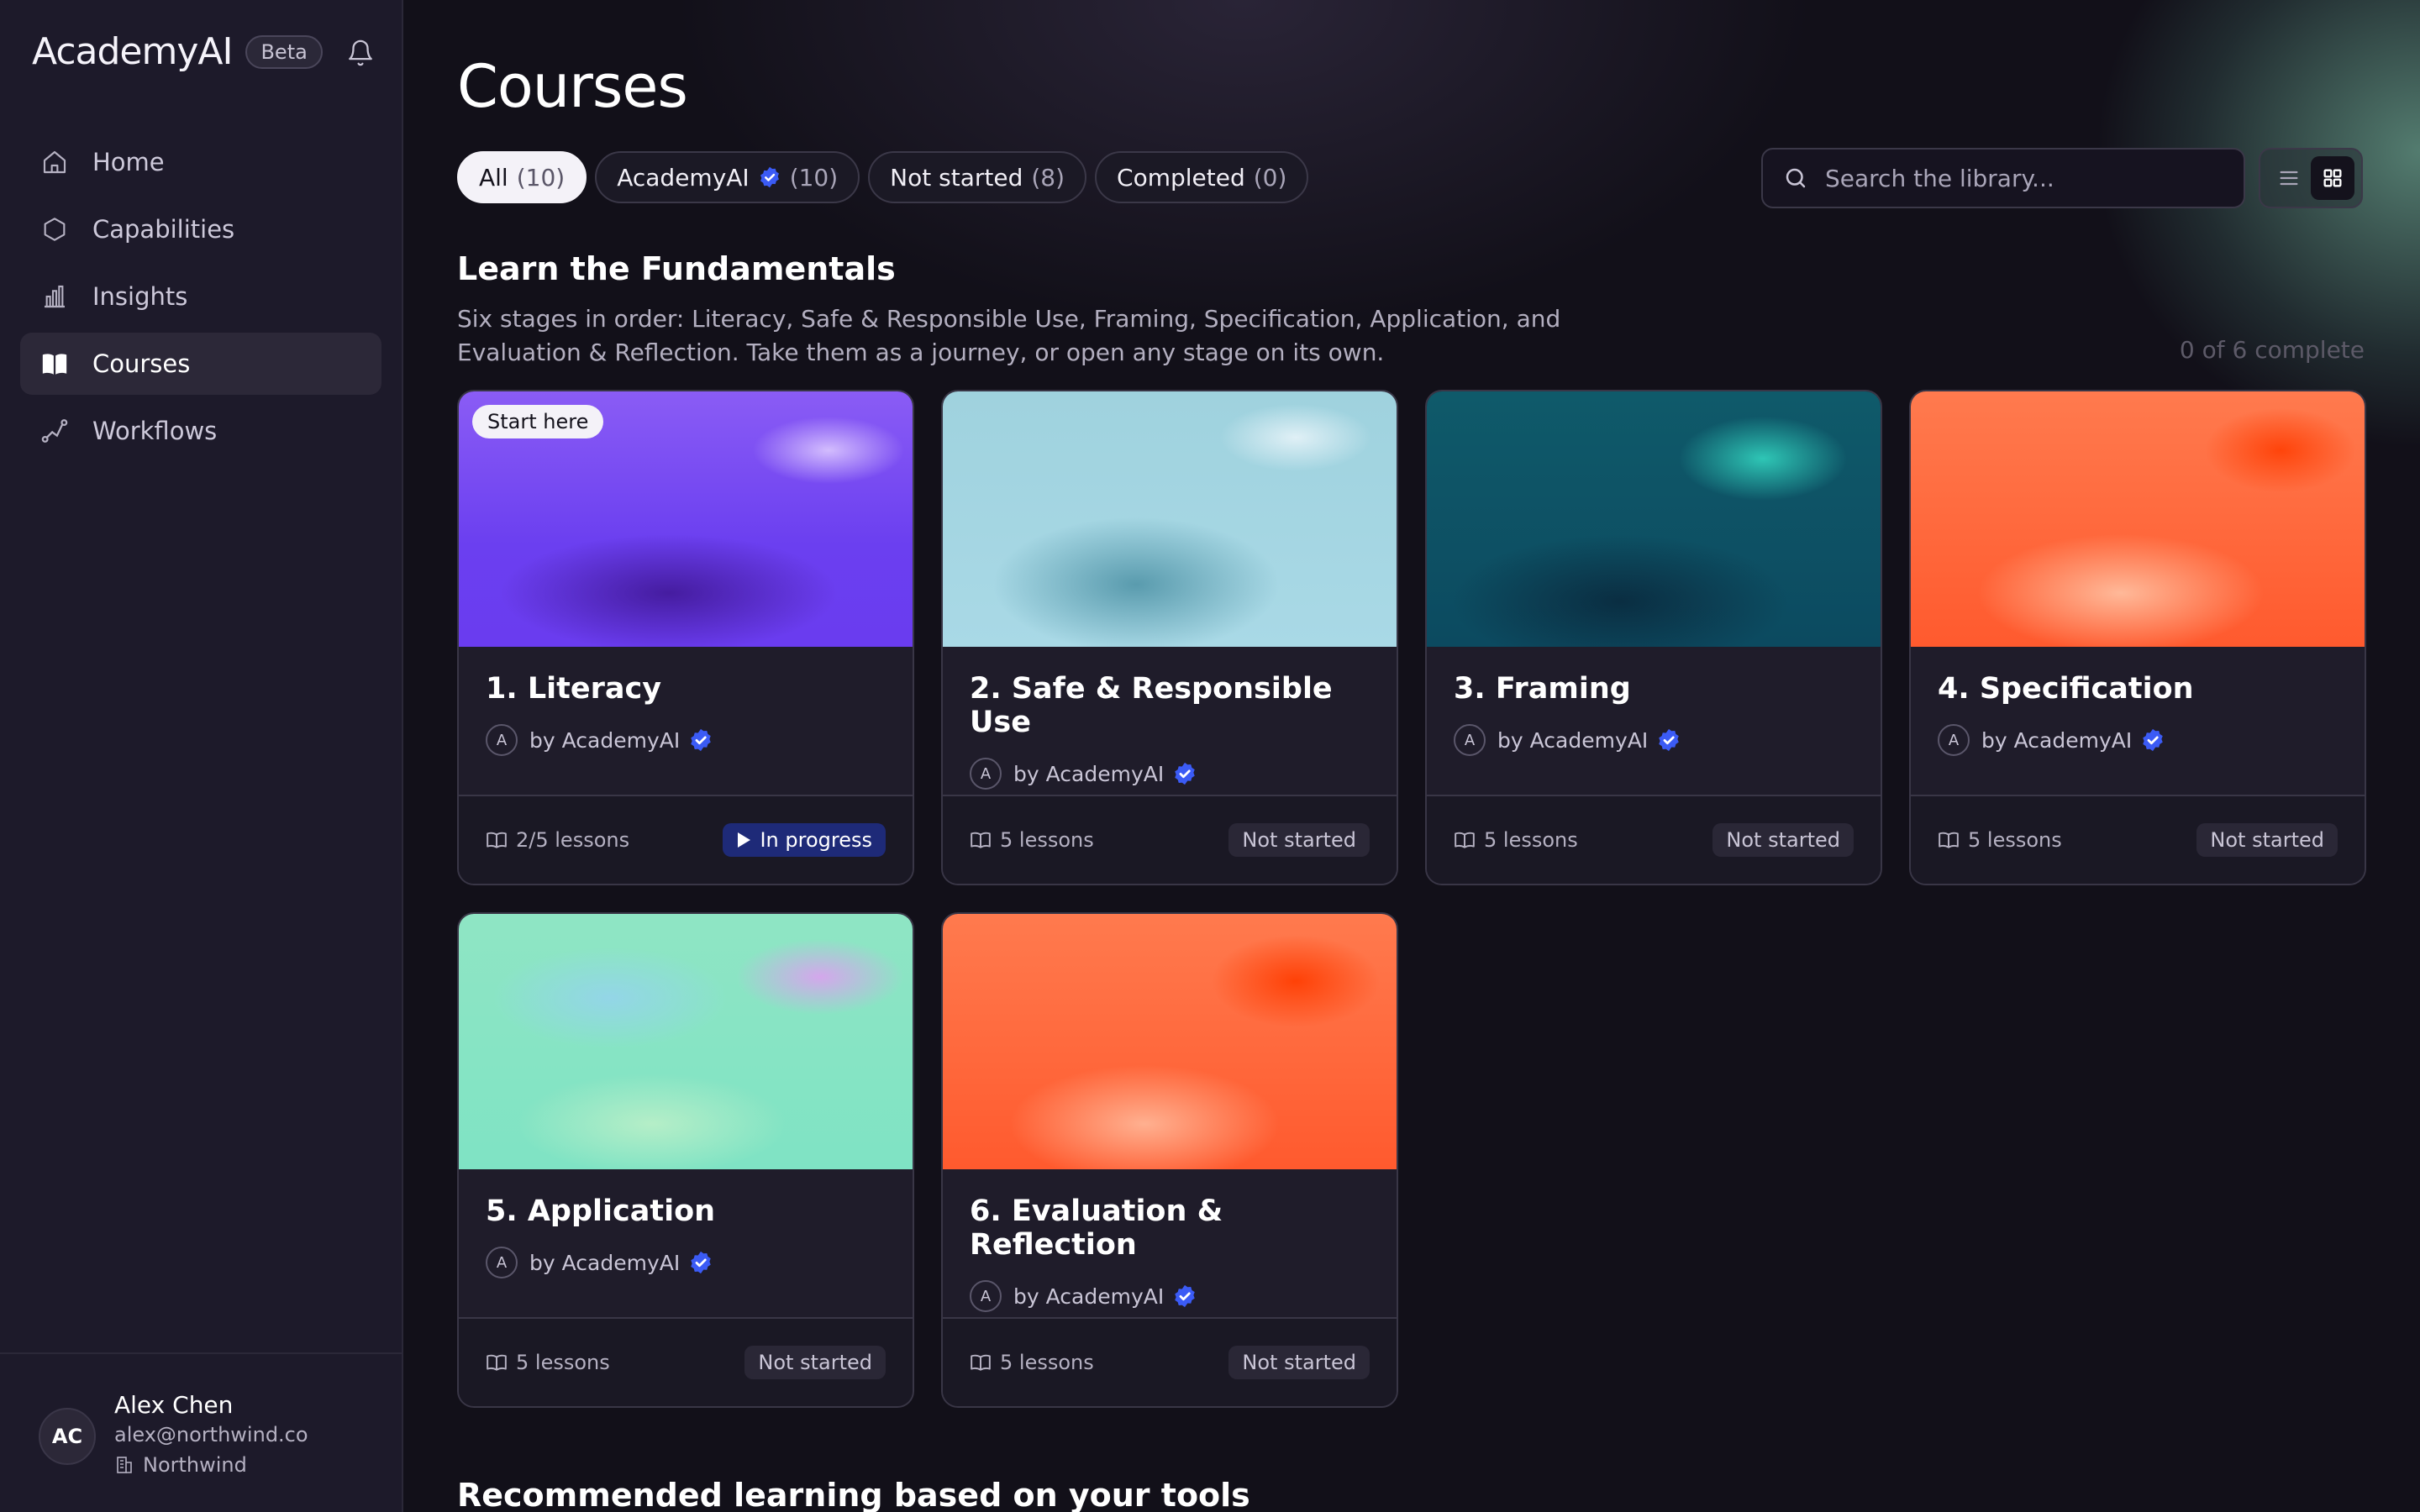 The image size is (2420, 1512). I want to click on grid-view-button, so click(2332, 178).